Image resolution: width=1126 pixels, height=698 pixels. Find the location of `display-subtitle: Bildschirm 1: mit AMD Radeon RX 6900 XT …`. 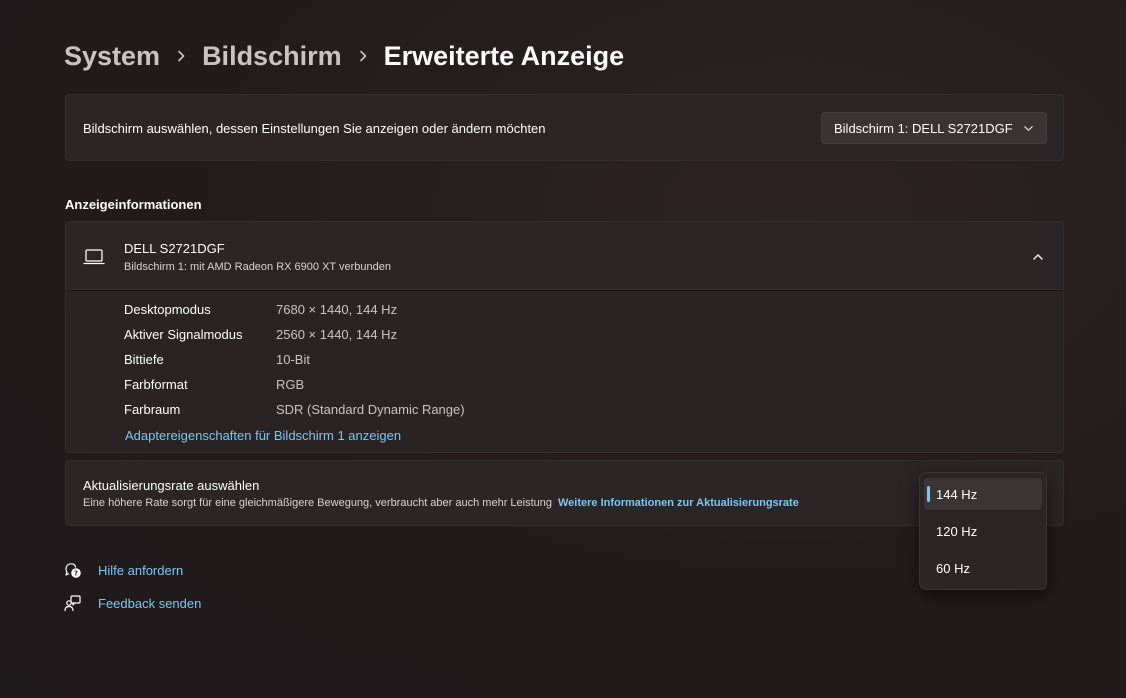

display-subtitle: Bildschirm 1: mit AMD Radeon RX 6900 XT … is located at coordinates (257, 267).